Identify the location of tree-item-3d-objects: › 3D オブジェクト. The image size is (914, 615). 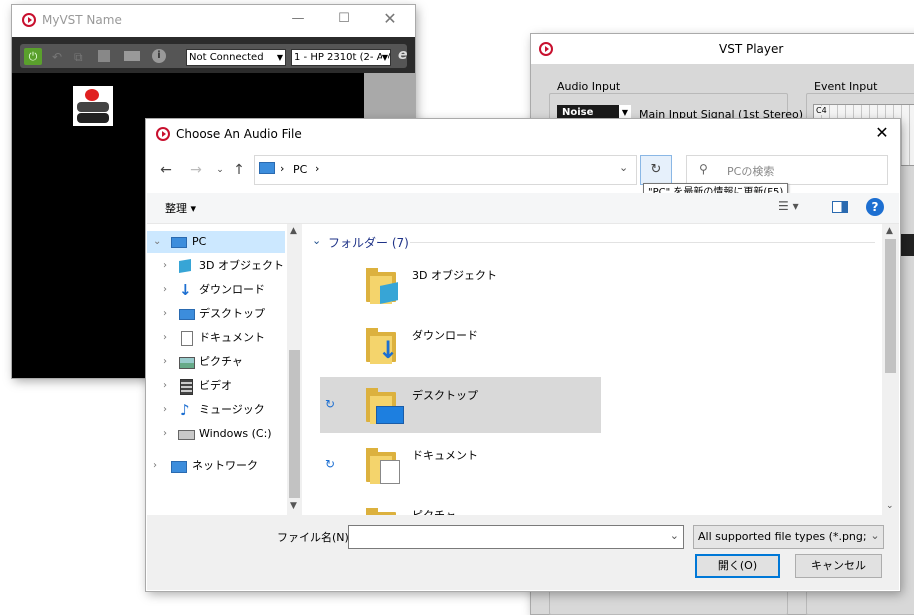
(217, 266).